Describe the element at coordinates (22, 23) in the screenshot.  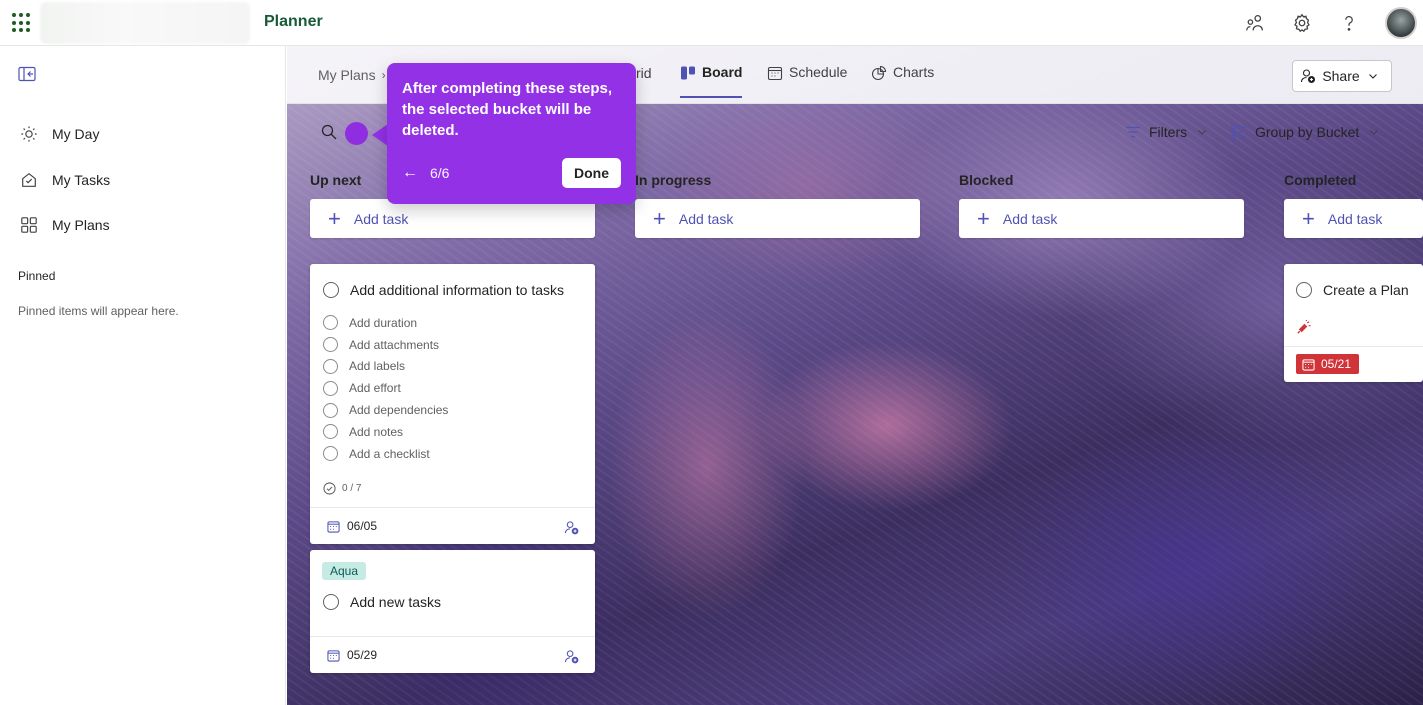
I see `app-launcher-icon` at that location.